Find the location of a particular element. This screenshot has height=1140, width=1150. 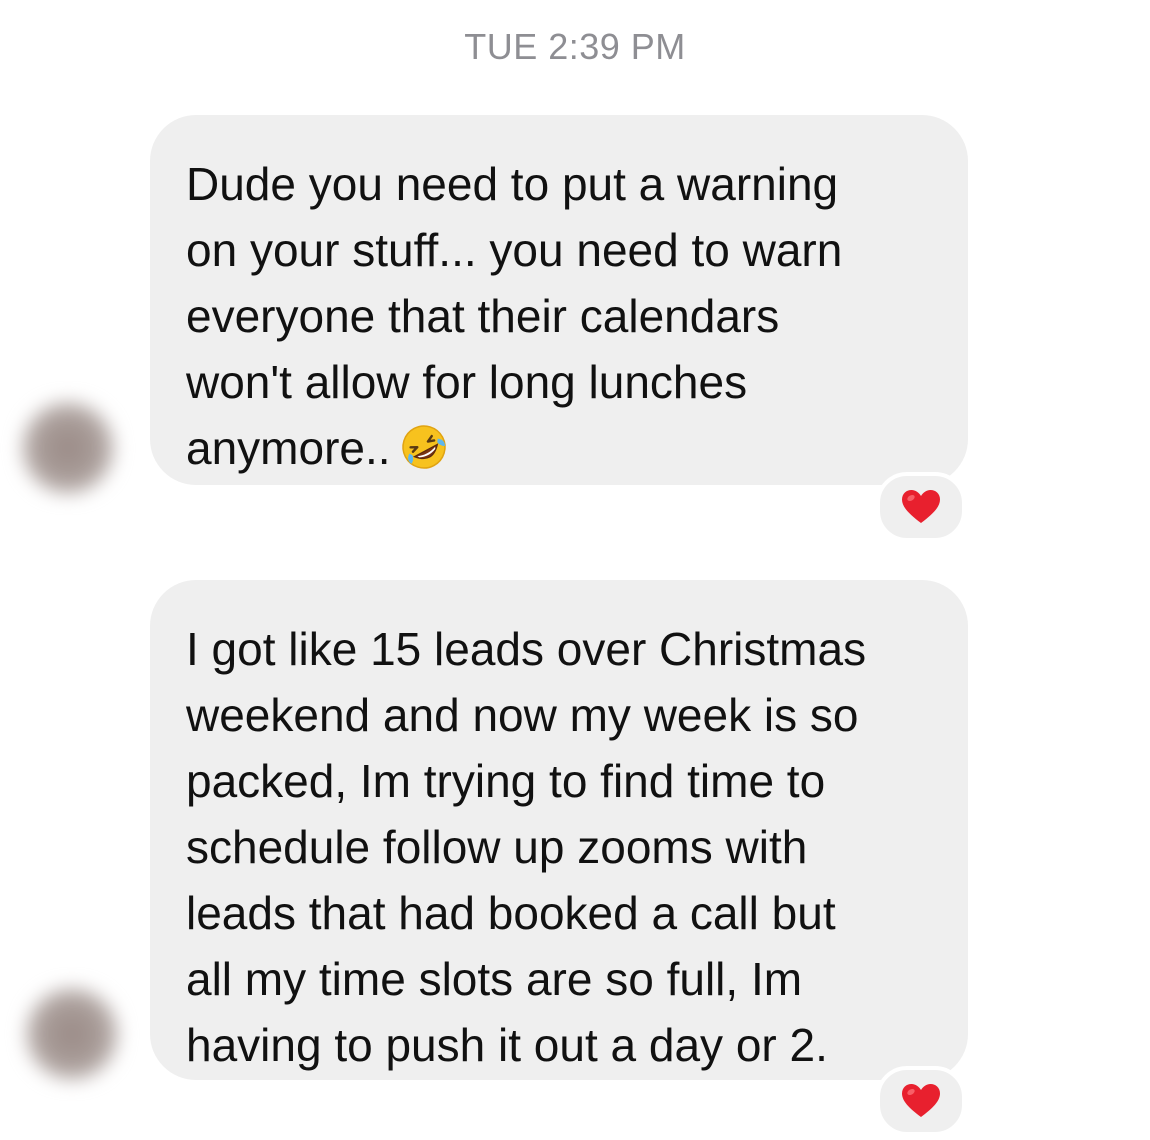

message-line: schedule follow up zooms with is located at coordinates (497, 847).